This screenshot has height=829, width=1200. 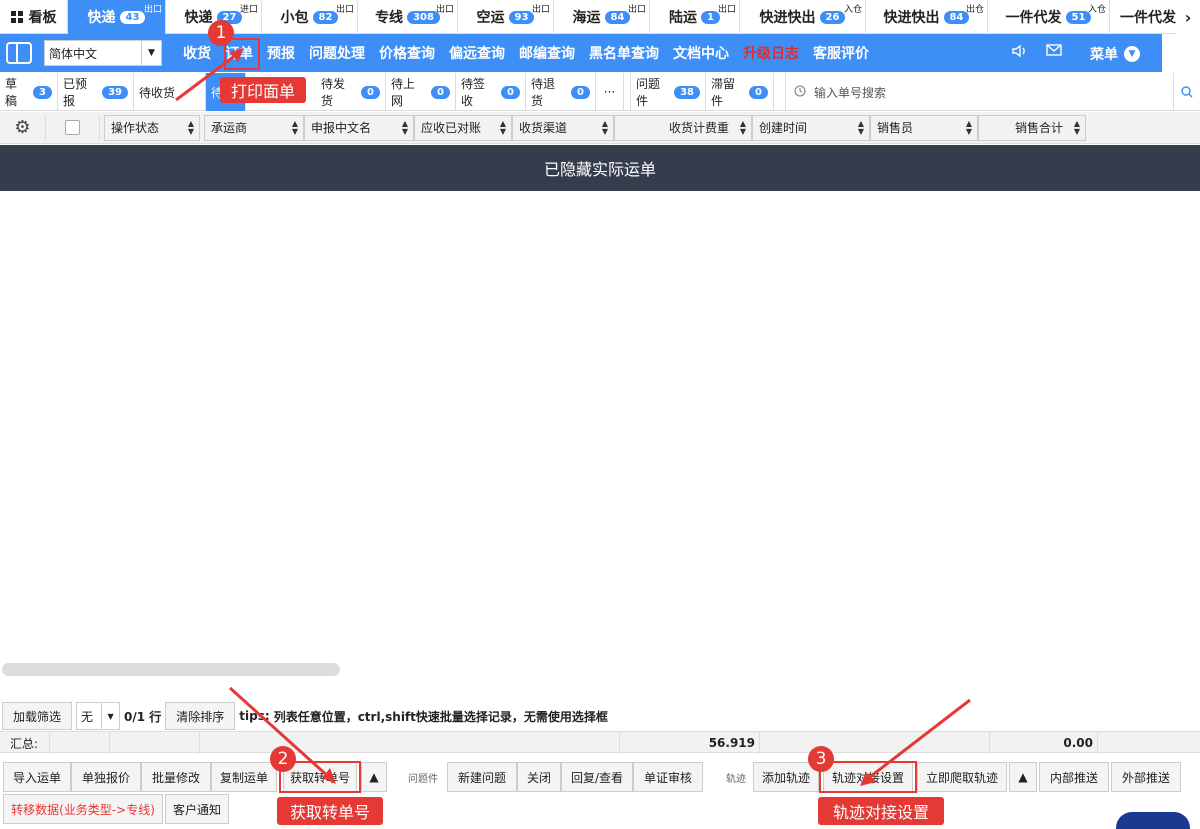 What do you see at coordinates (668, 777) in the screenshot?
I see `document-review-button: 单证审核` at bounding box center [668, 777].